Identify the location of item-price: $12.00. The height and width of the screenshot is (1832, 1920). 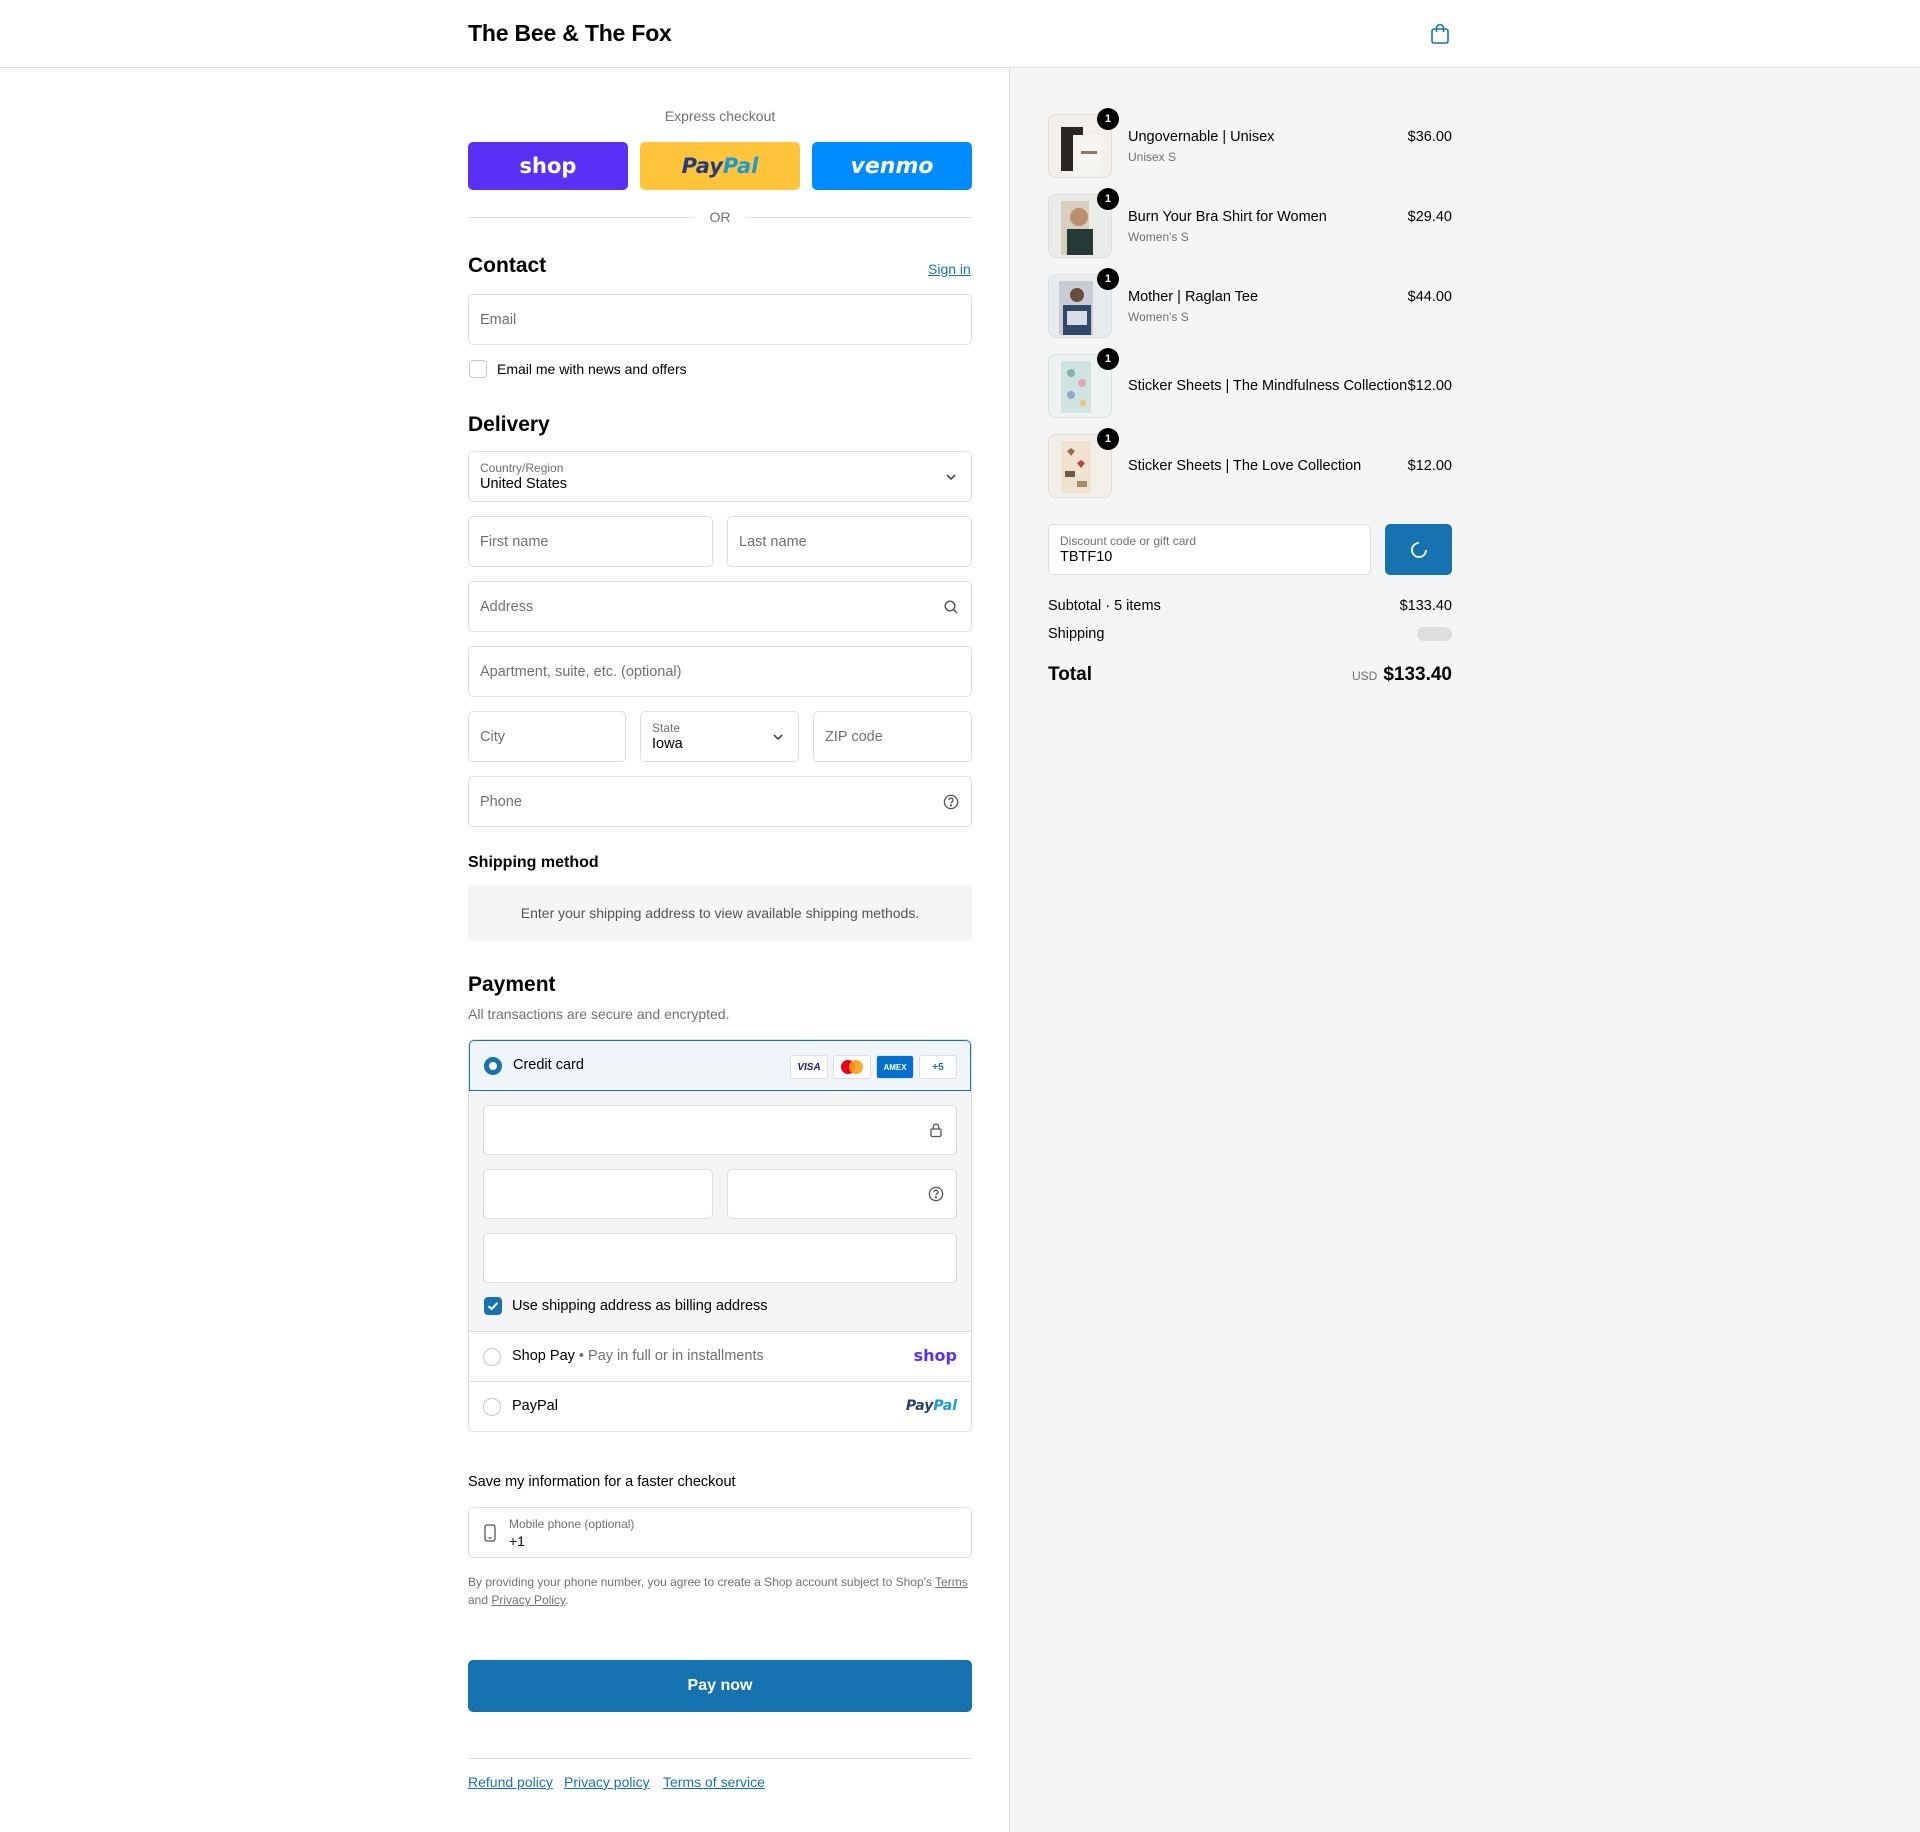
(1429, 386).